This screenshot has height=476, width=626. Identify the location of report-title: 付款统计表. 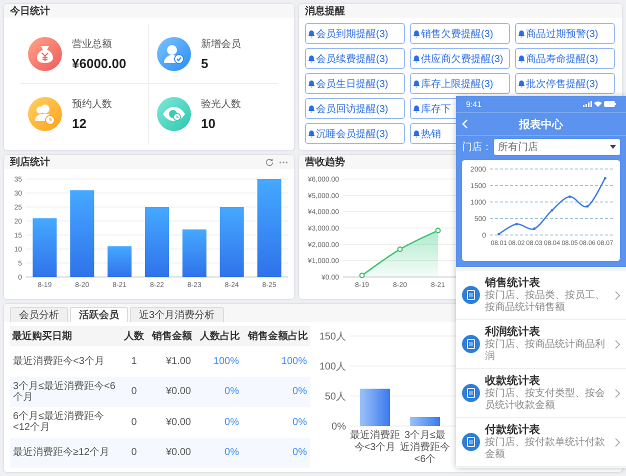
(513, 429).